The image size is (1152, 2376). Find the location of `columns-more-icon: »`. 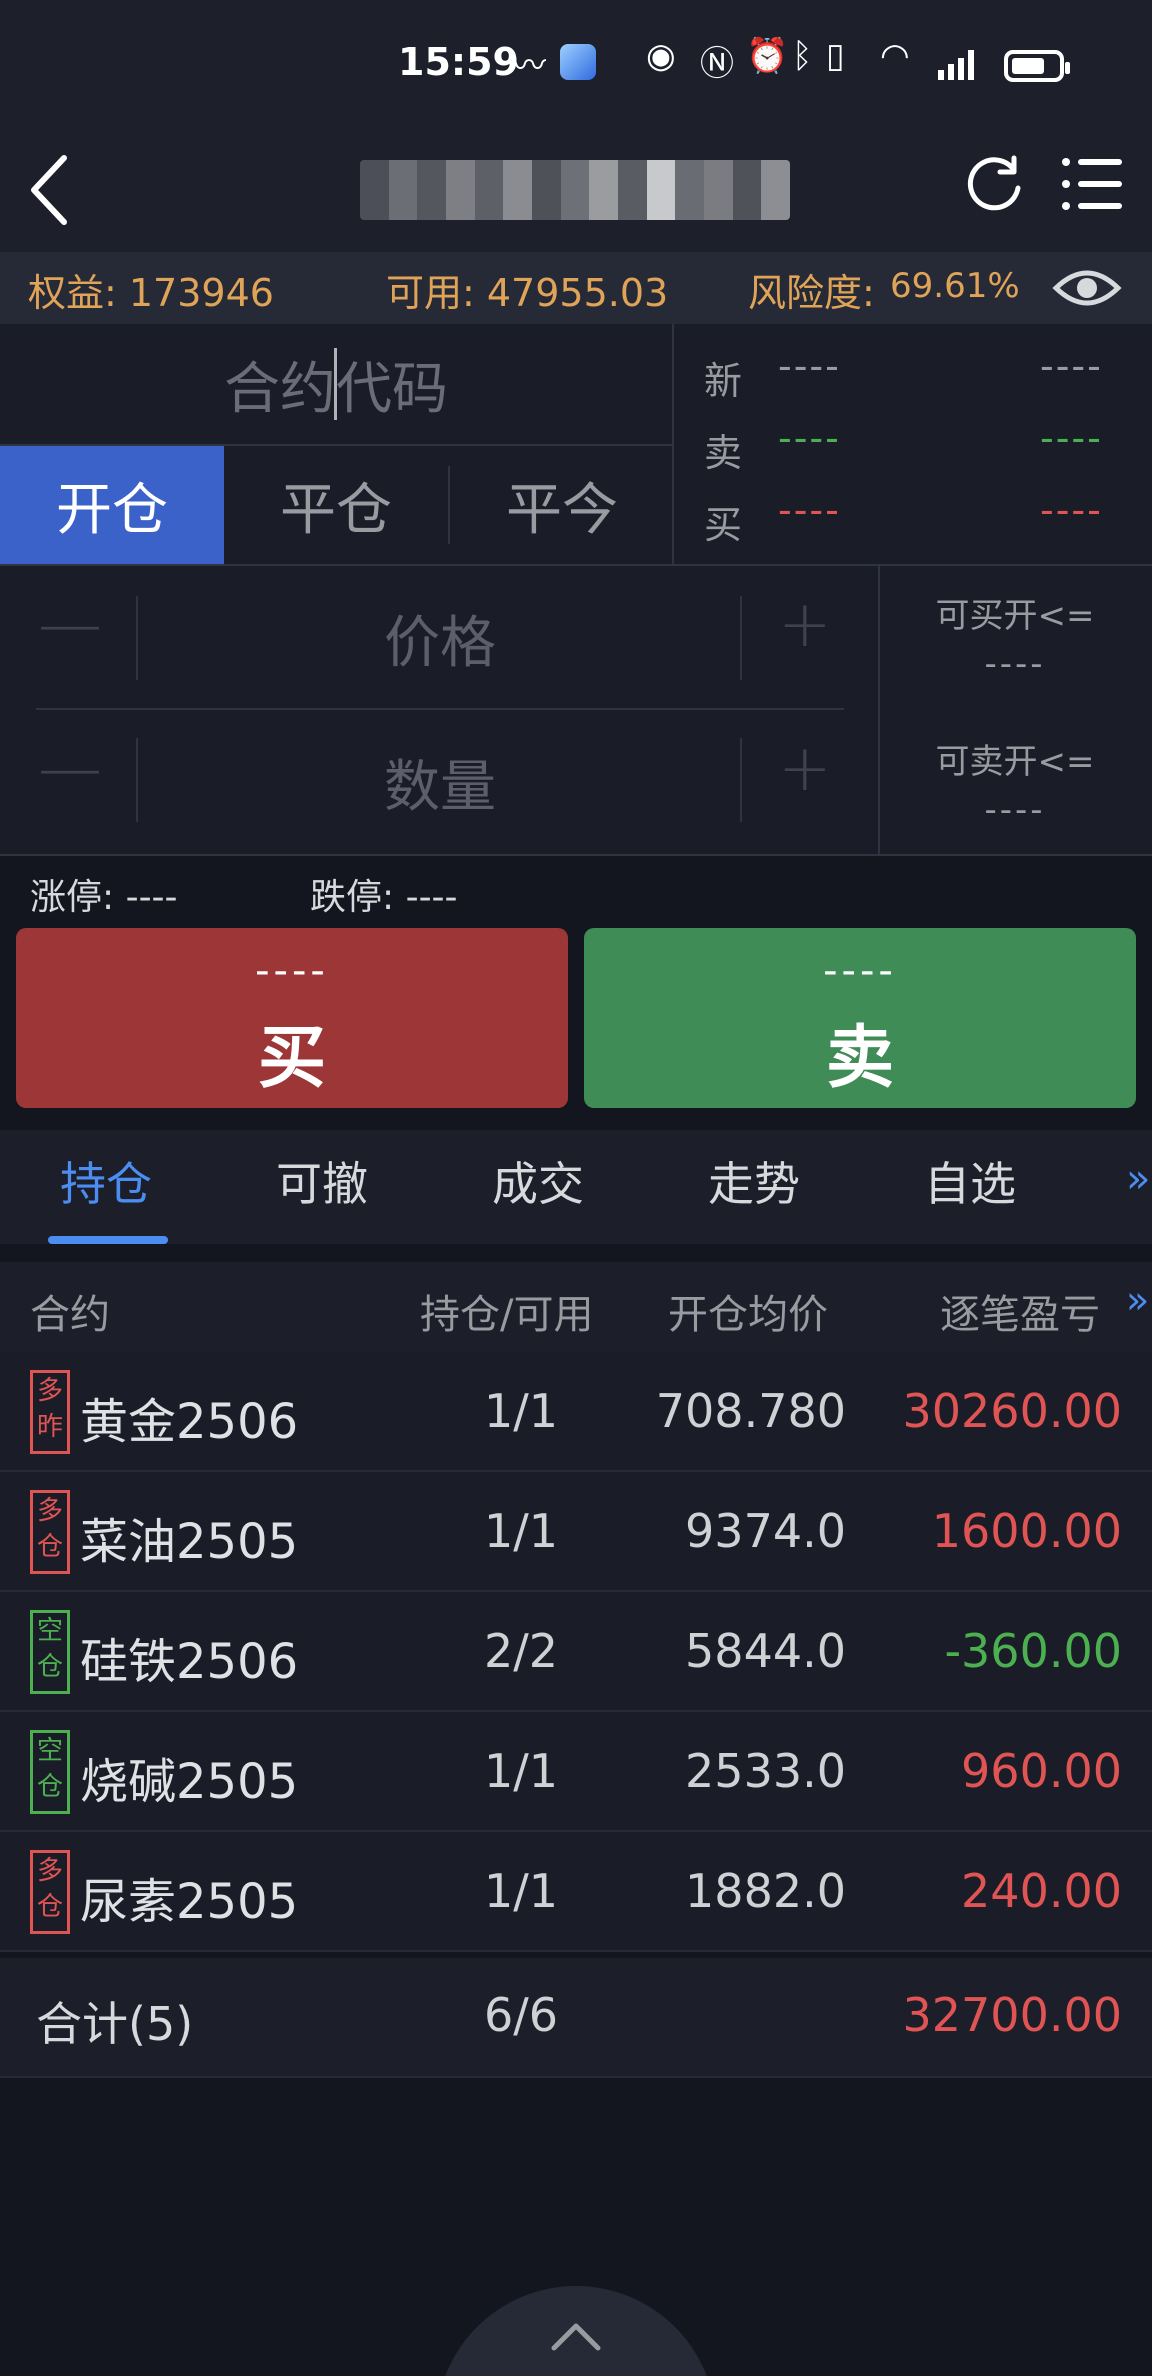

columns-more-icon: » is located at coordinates (1137, 1300).